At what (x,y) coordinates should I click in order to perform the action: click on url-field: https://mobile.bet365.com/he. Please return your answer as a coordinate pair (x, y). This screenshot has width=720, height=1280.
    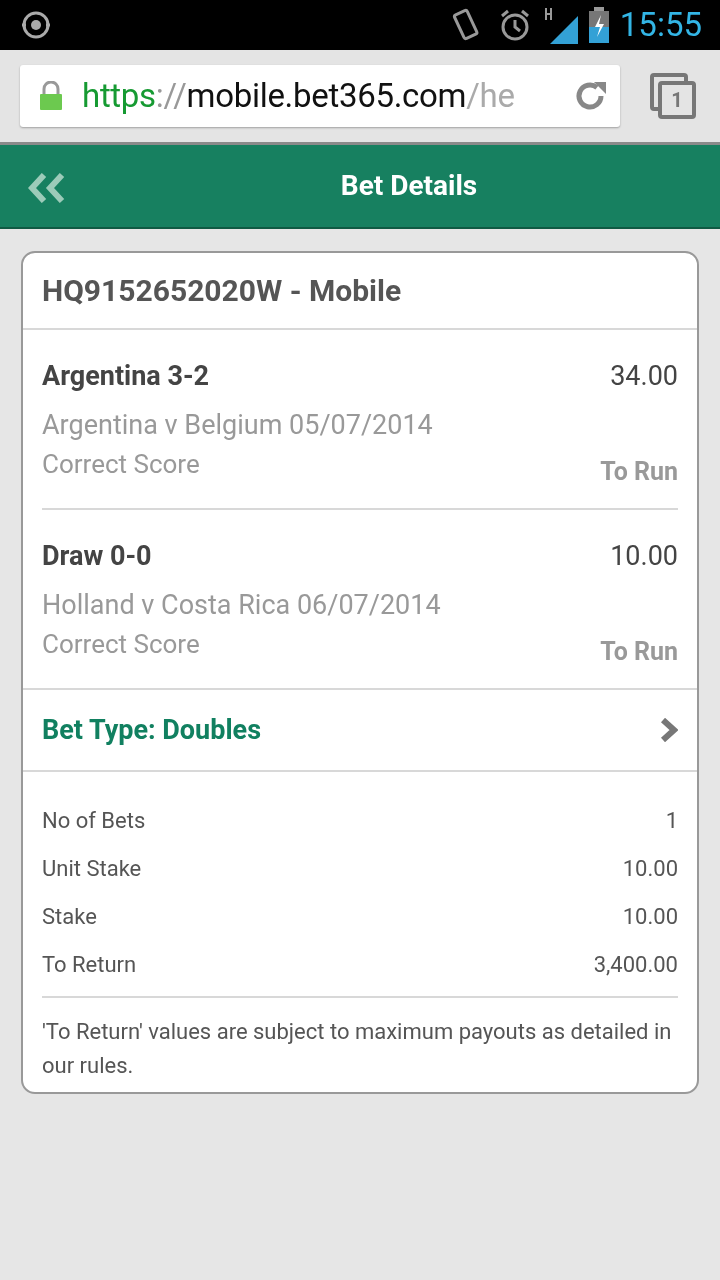
    Looking at the image, I should click on (320, 96).